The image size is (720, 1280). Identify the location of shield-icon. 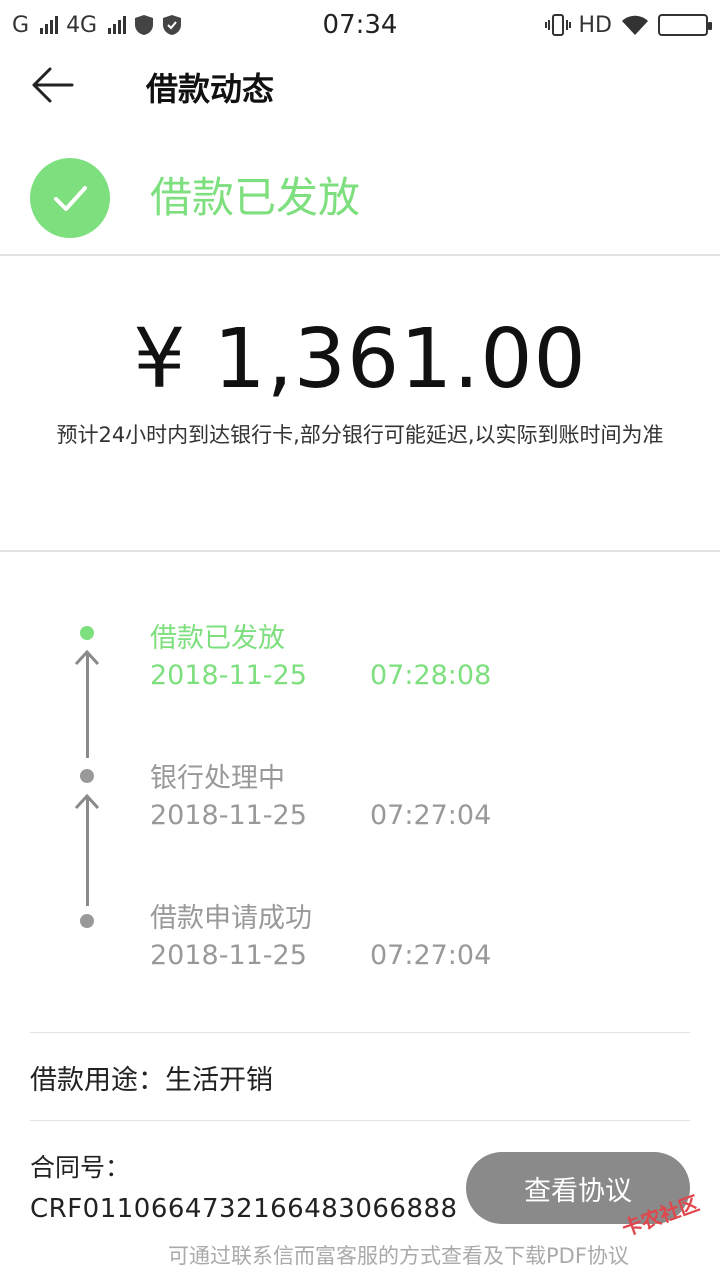
(144, 25).